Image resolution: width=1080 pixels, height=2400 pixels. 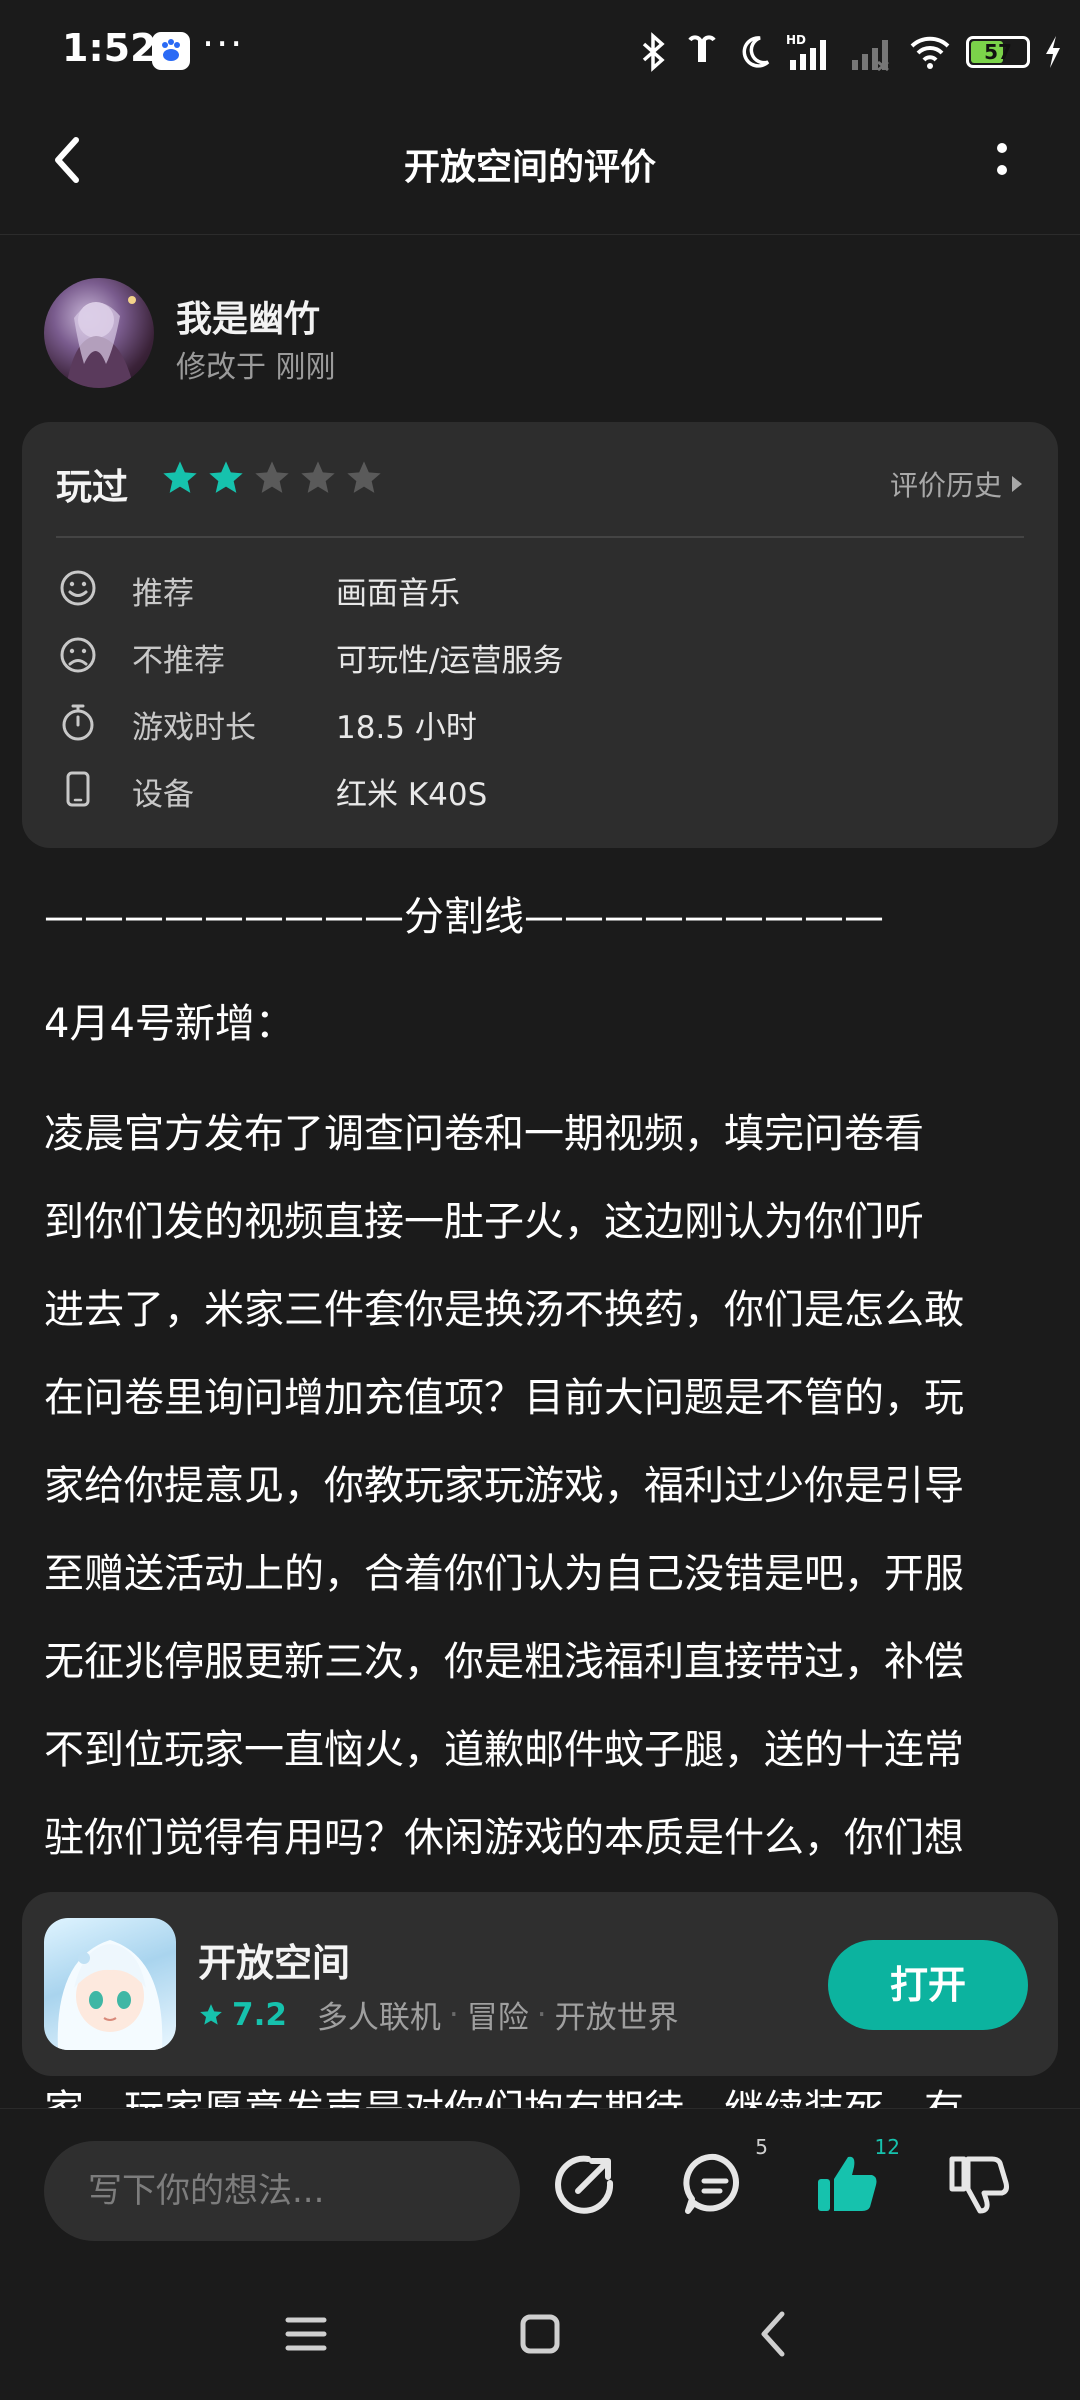 What do you see at coordinates (540, 50) in the screenshot?
I see `status-bar: 1:52 ··· HD 57` at bounding box center [540, 50].